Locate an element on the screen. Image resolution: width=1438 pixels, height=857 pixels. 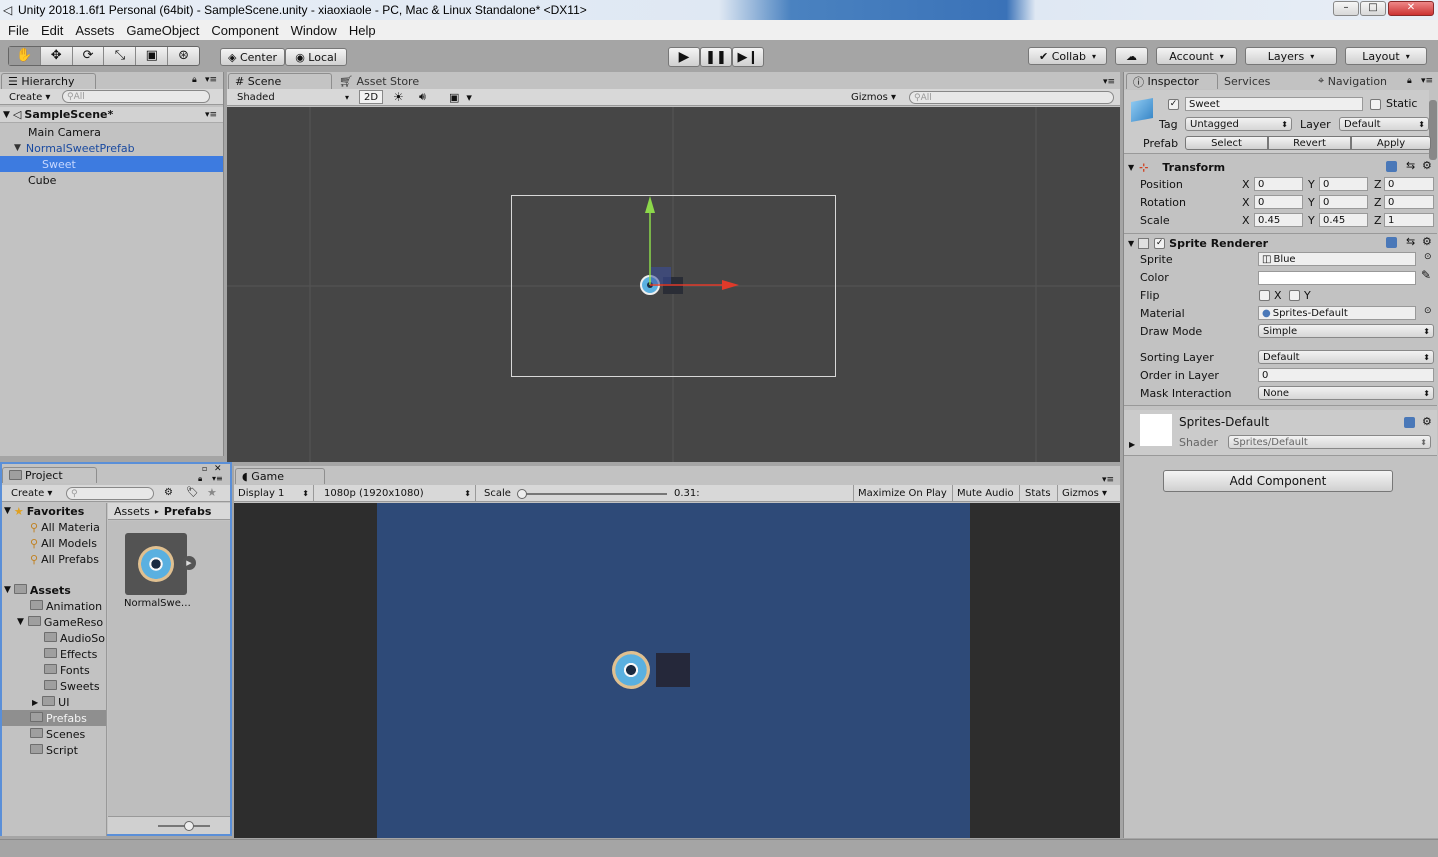
cube-object is located at coordinates (673, 670).